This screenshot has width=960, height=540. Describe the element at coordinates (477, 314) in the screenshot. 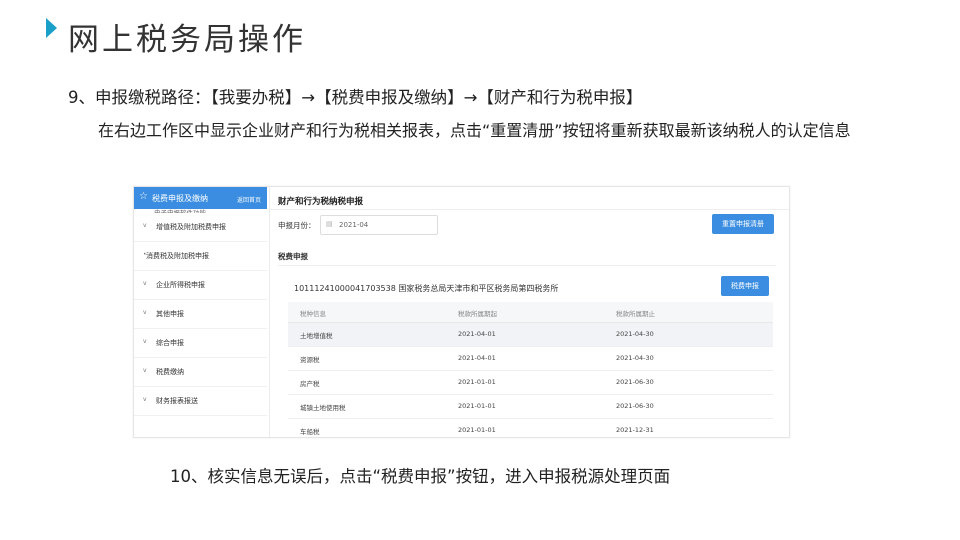

I see `column-header: 税款所属期起` at that location.